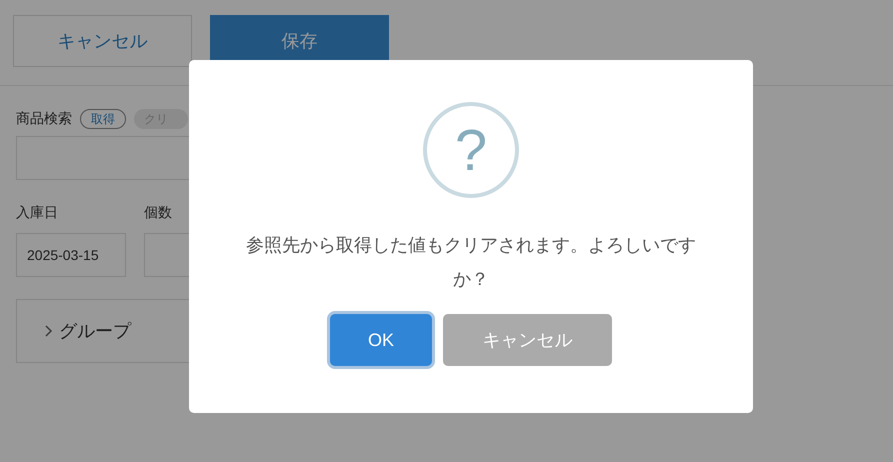  I want to click on field-label: 入庫日, so click(37, 212).